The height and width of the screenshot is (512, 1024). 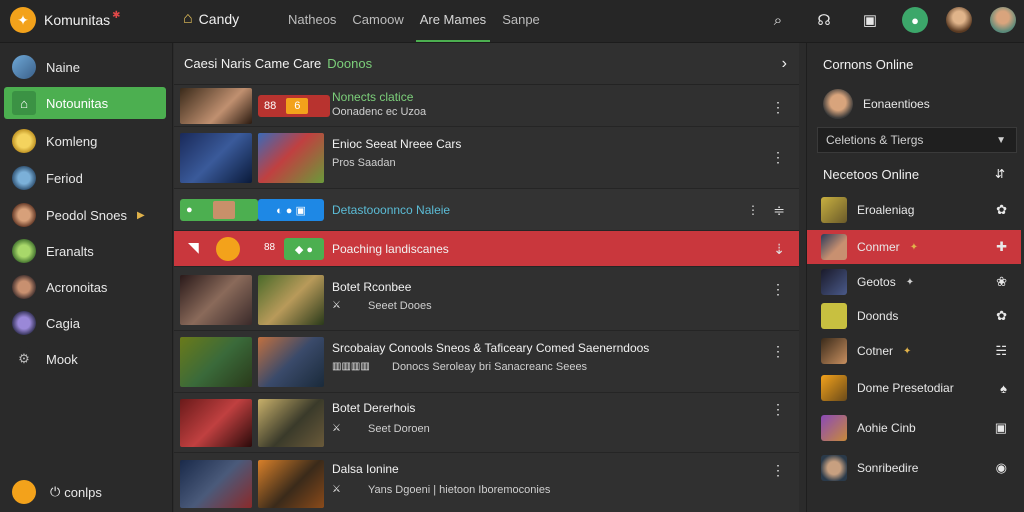 I want to click on avatar-secondary, so click(x=1003, y=20).